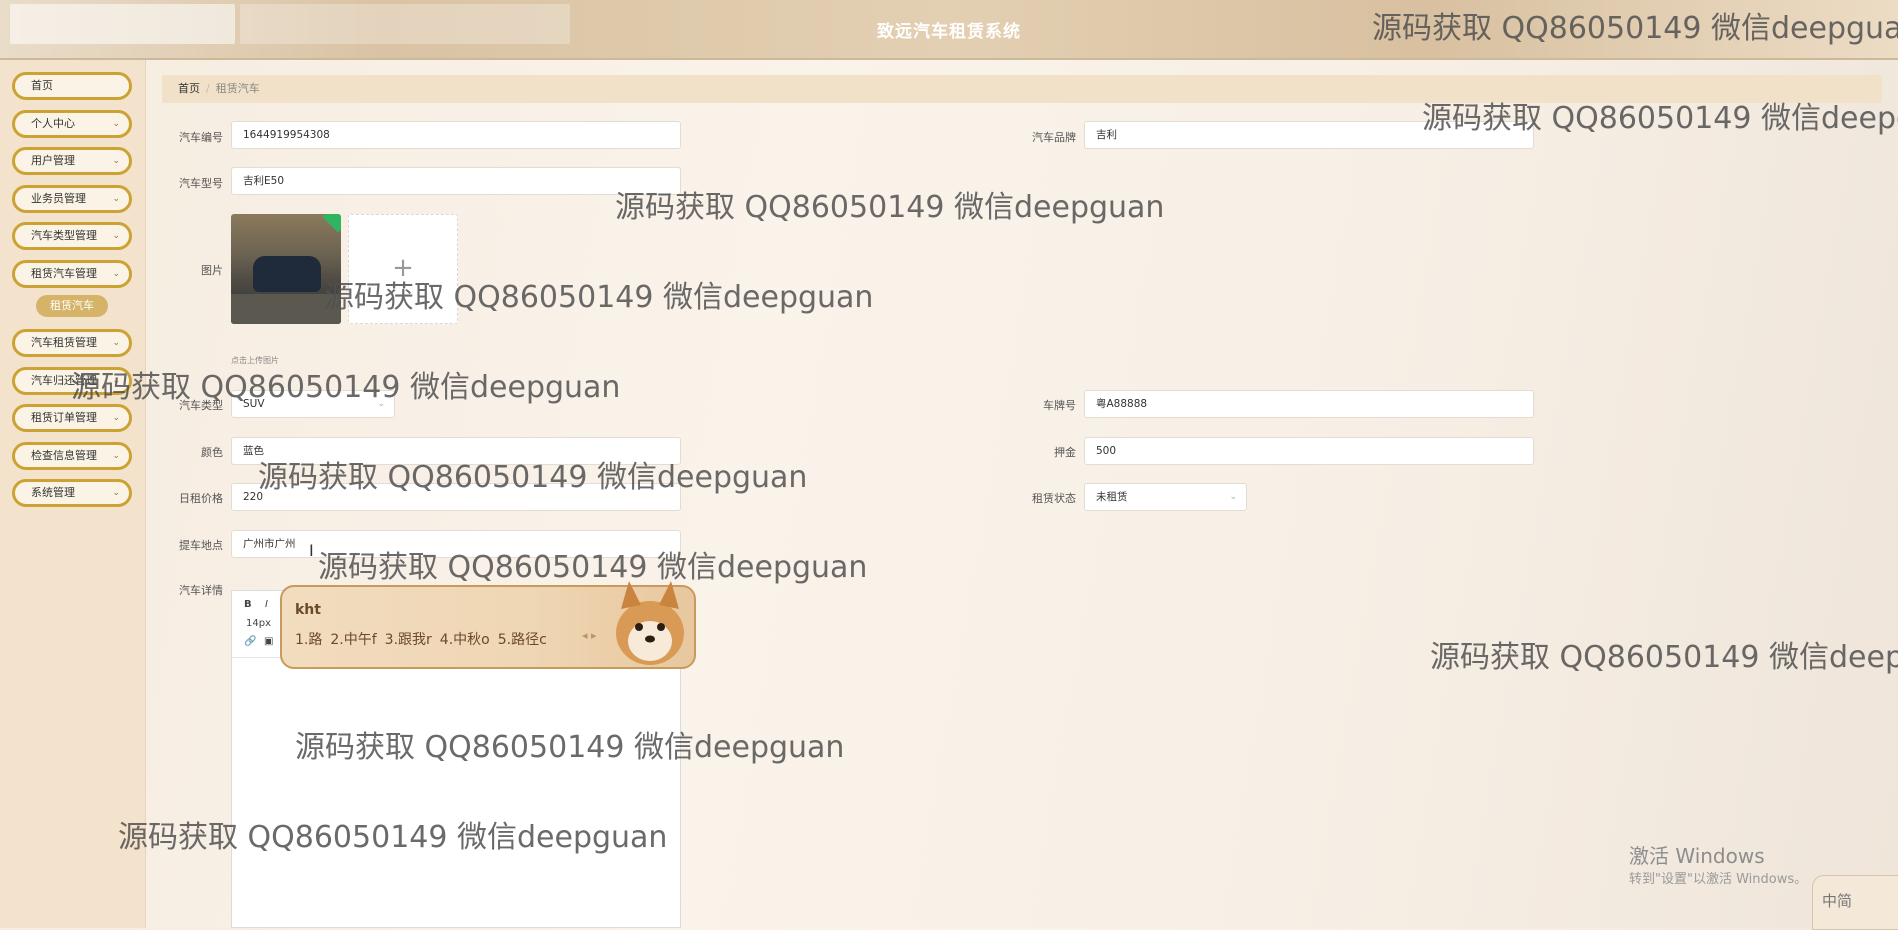  I want to click on ime-candidate: 5.路径c, so click(522, 640).